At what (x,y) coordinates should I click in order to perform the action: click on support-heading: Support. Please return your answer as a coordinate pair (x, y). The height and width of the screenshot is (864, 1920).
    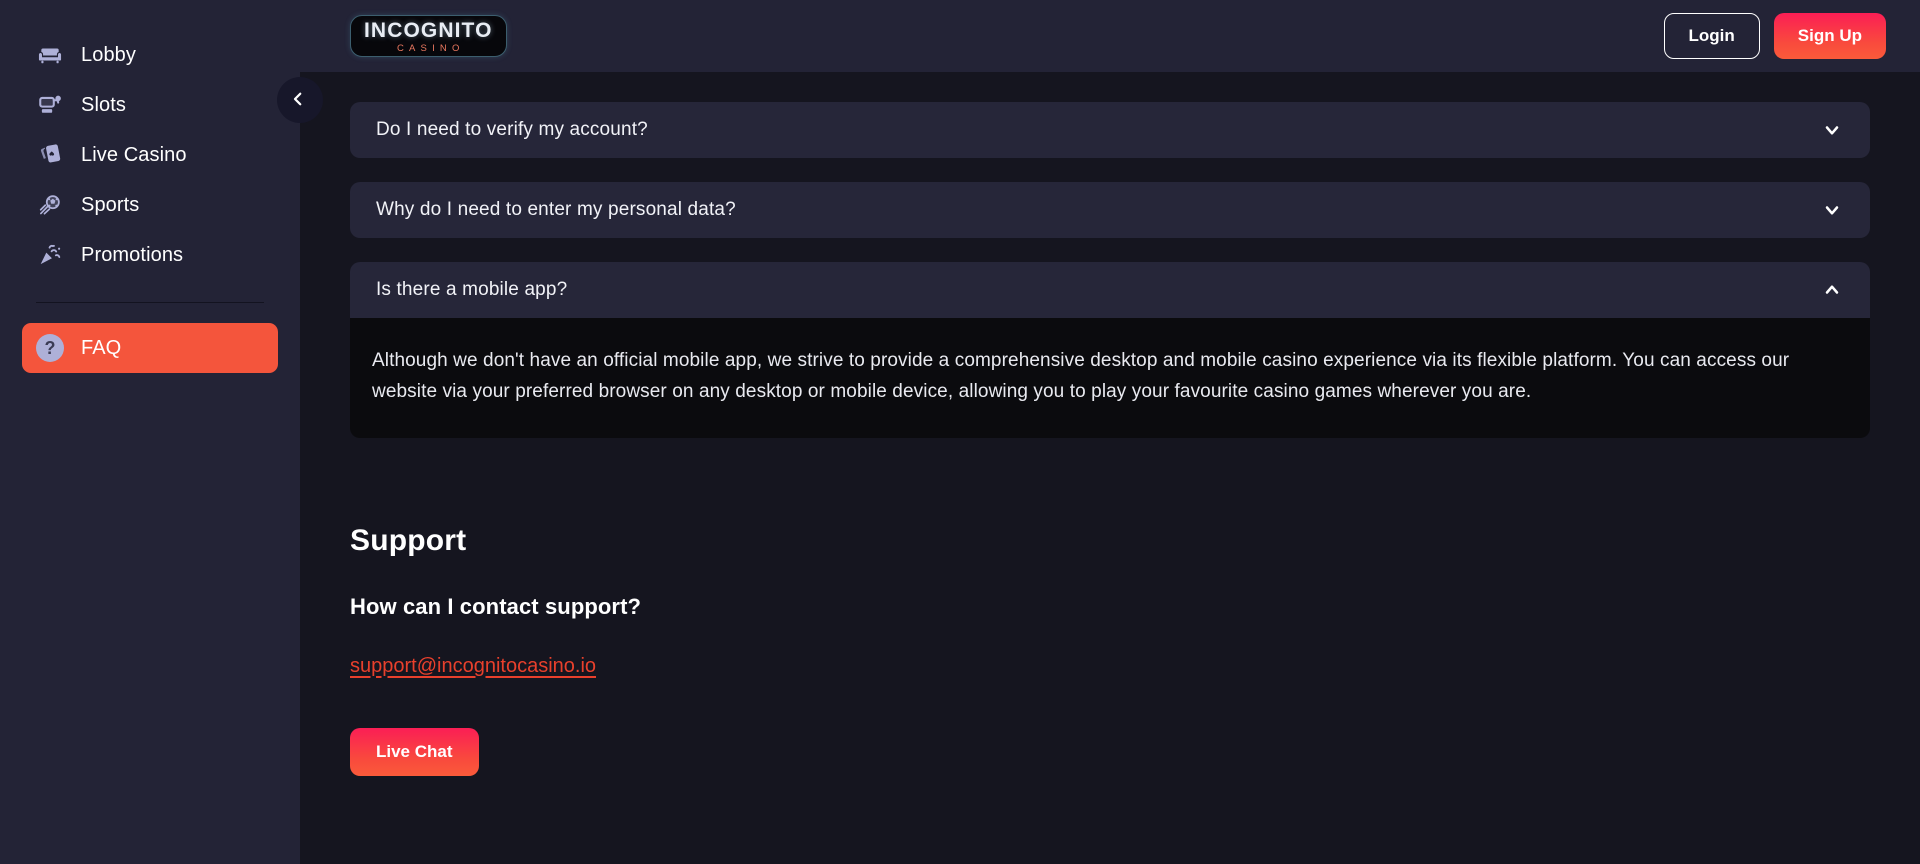
    Looking at the image, I should click on (408, 540).